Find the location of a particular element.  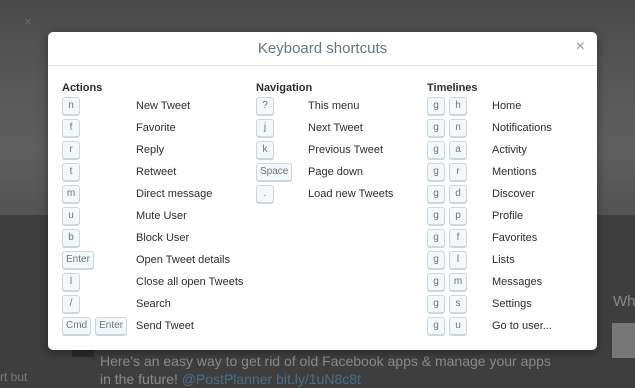

shortcut-keys: gd is located at coordinates (449, 194).